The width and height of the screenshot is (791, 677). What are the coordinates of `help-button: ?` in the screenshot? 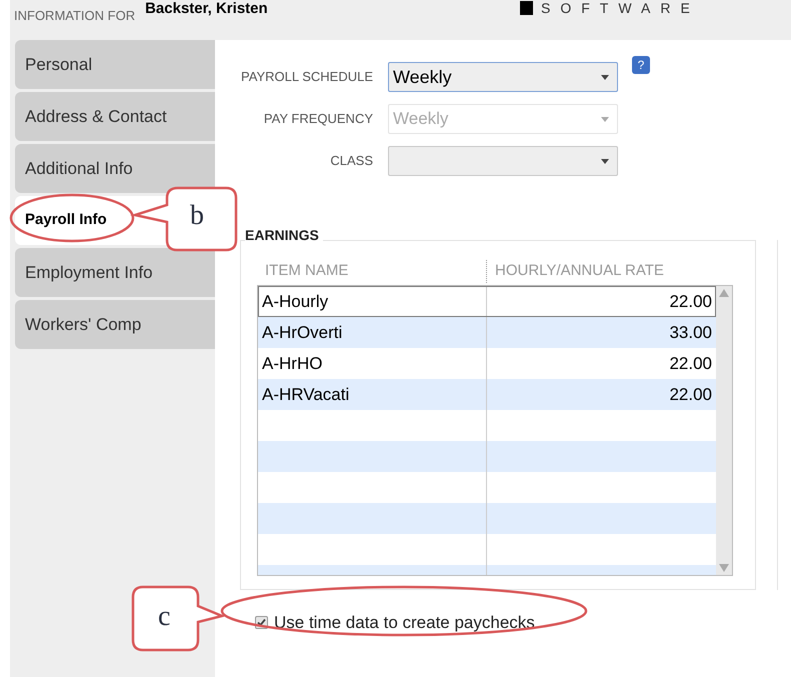 It's located at (641, 65).